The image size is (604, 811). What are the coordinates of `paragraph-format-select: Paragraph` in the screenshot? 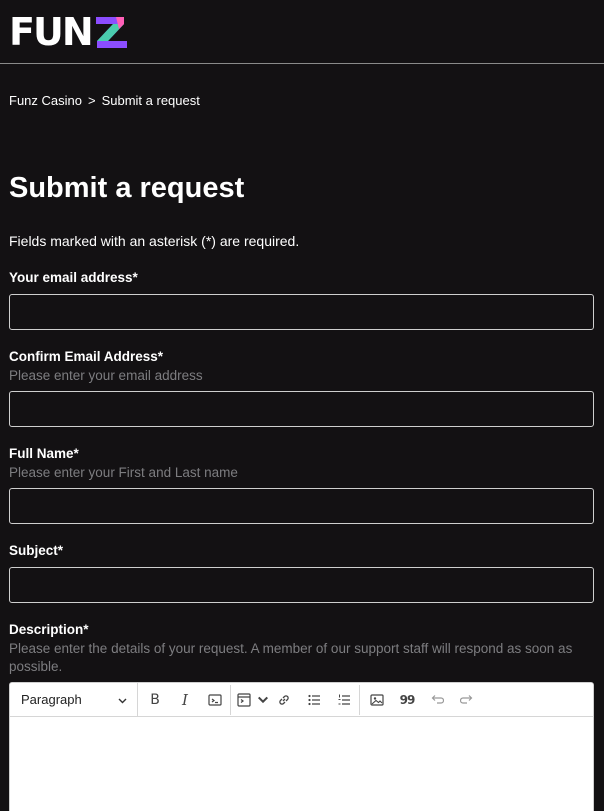 It's located at (74, 700).